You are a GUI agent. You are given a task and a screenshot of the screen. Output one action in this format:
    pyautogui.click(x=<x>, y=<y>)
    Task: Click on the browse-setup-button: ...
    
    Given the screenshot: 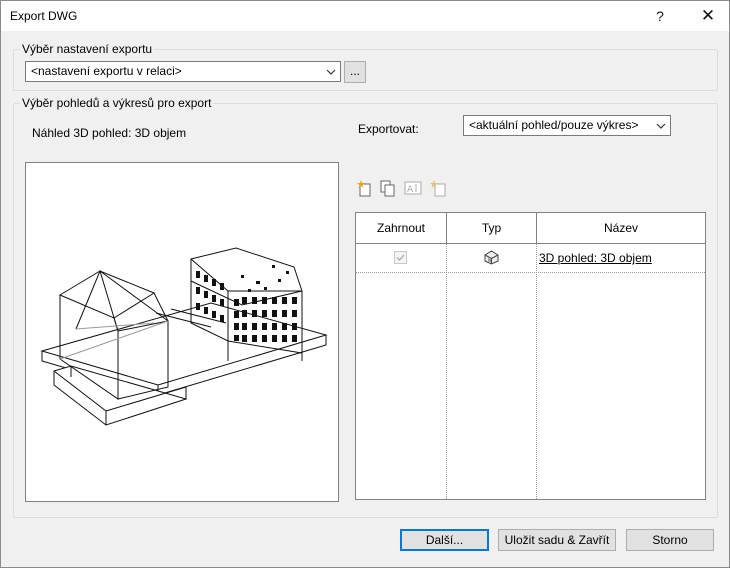 What is the action you would take?
    pyautogui.click(x=355, y=72)
    